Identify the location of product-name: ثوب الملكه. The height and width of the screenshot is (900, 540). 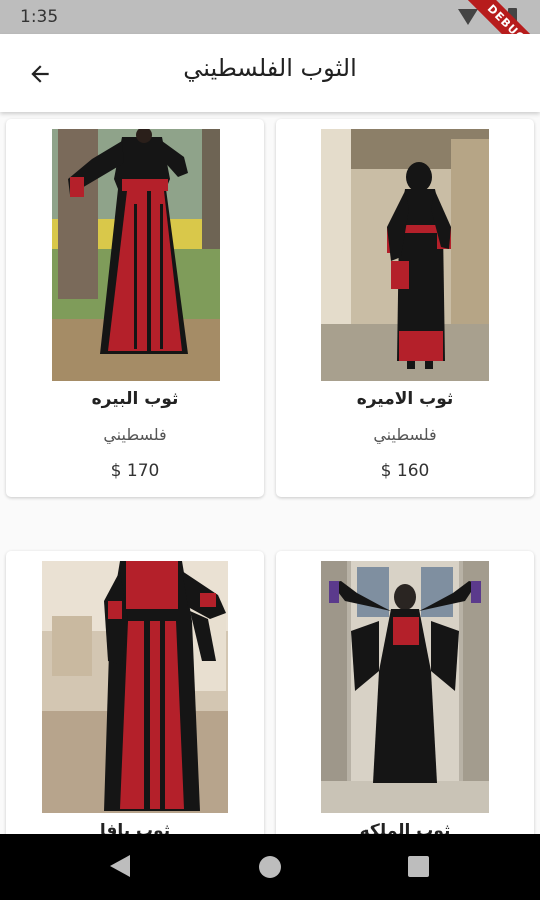
(405, 827).